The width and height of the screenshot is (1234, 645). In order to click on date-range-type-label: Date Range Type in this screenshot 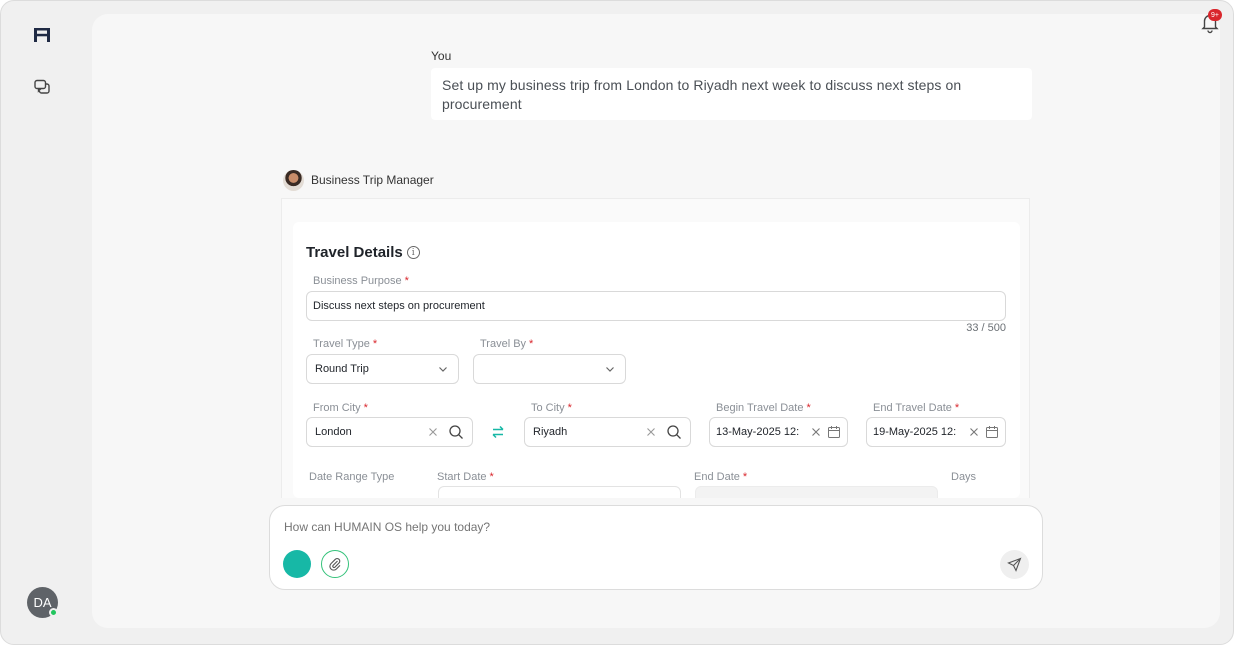, I will do `click(352, 477)`.